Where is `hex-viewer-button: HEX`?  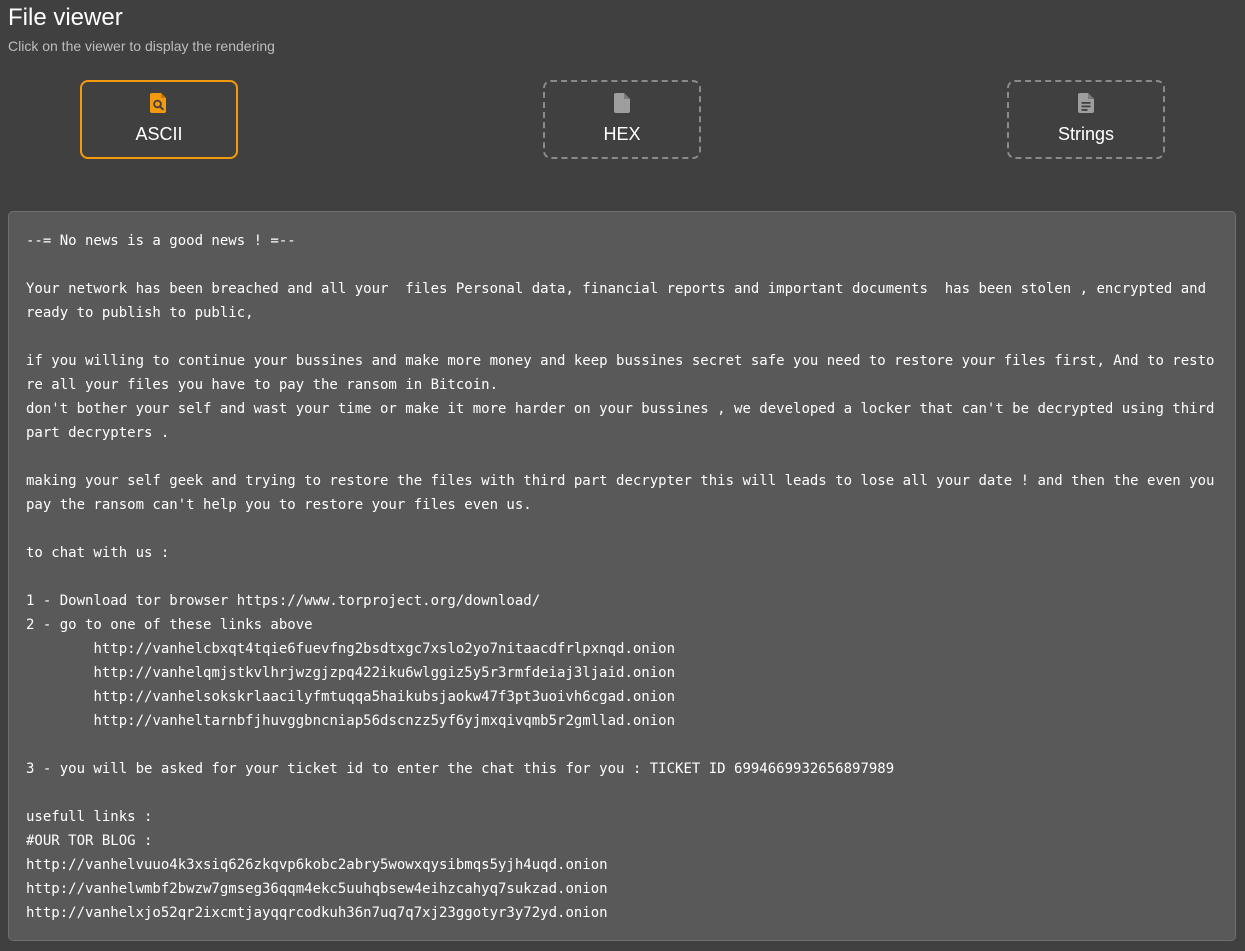
hex-viewer-button: HEX is located at coordinates (622, 119).